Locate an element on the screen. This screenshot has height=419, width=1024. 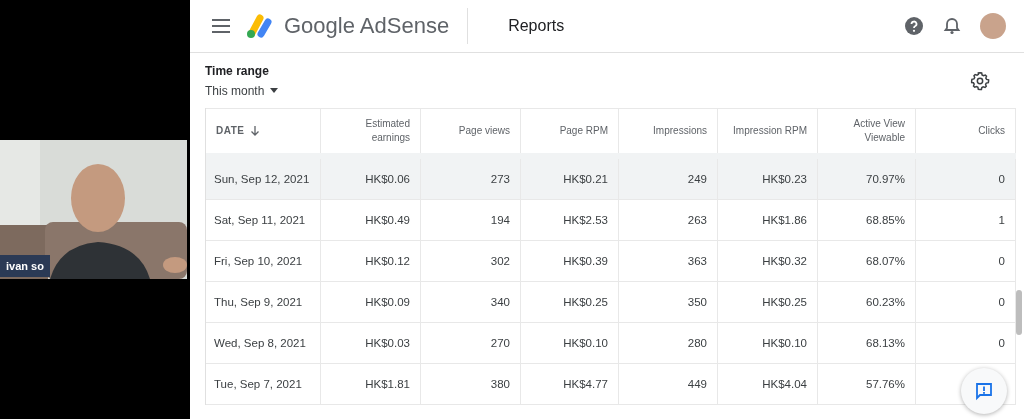
table-cell: Sat, Sep 11, 2021 is located at coordinates (263, 220).